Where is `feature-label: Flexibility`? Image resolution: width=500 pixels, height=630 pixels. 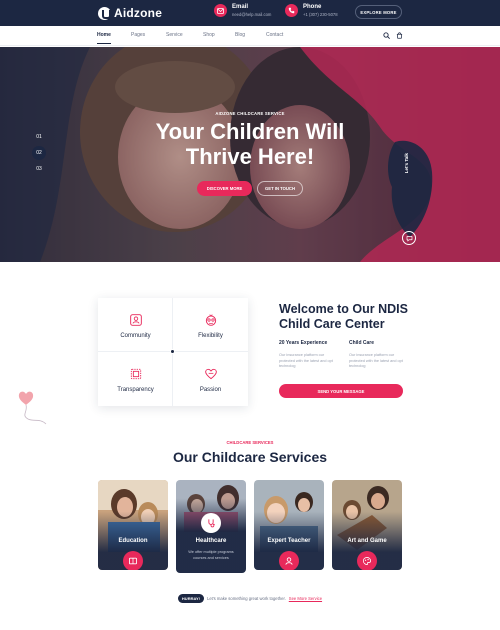 feature-label: Flexibility is located at coordinates (210, 335).